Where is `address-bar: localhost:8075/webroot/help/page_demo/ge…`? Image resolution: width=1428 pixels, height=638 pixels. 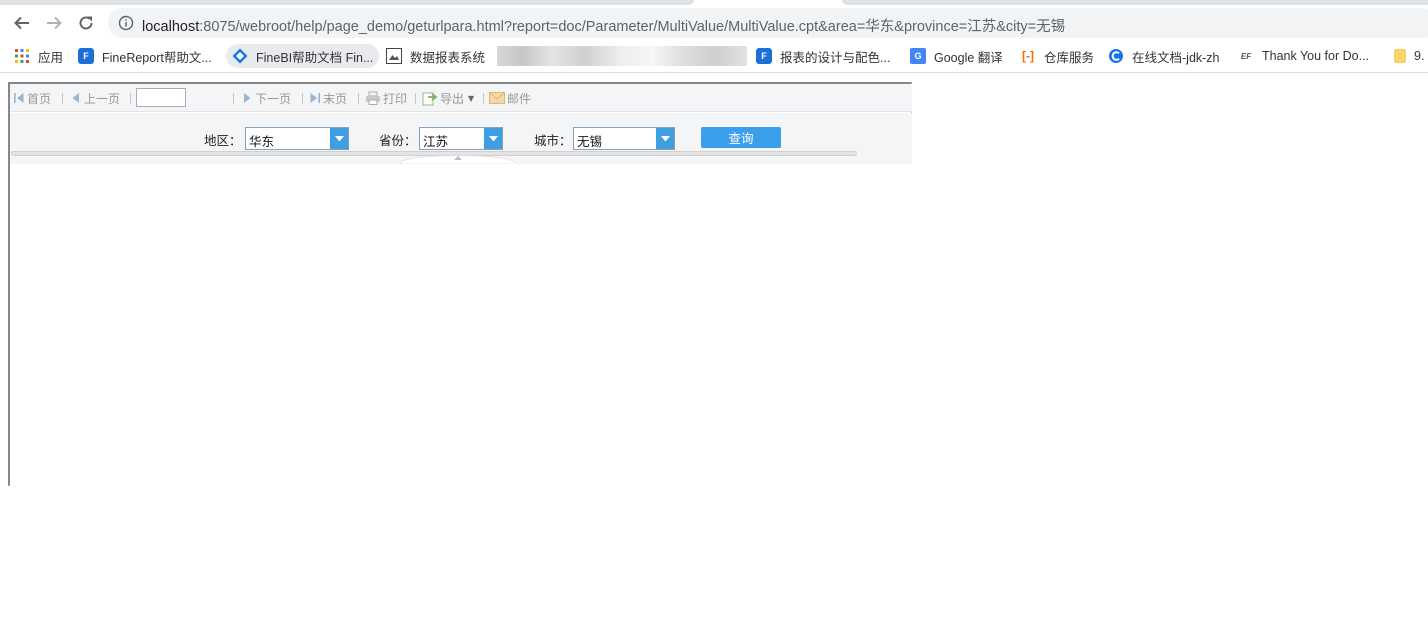
address-bar: localhost:8075/webroot/help/page_demo/ge… is located at coordinates (768, 23).